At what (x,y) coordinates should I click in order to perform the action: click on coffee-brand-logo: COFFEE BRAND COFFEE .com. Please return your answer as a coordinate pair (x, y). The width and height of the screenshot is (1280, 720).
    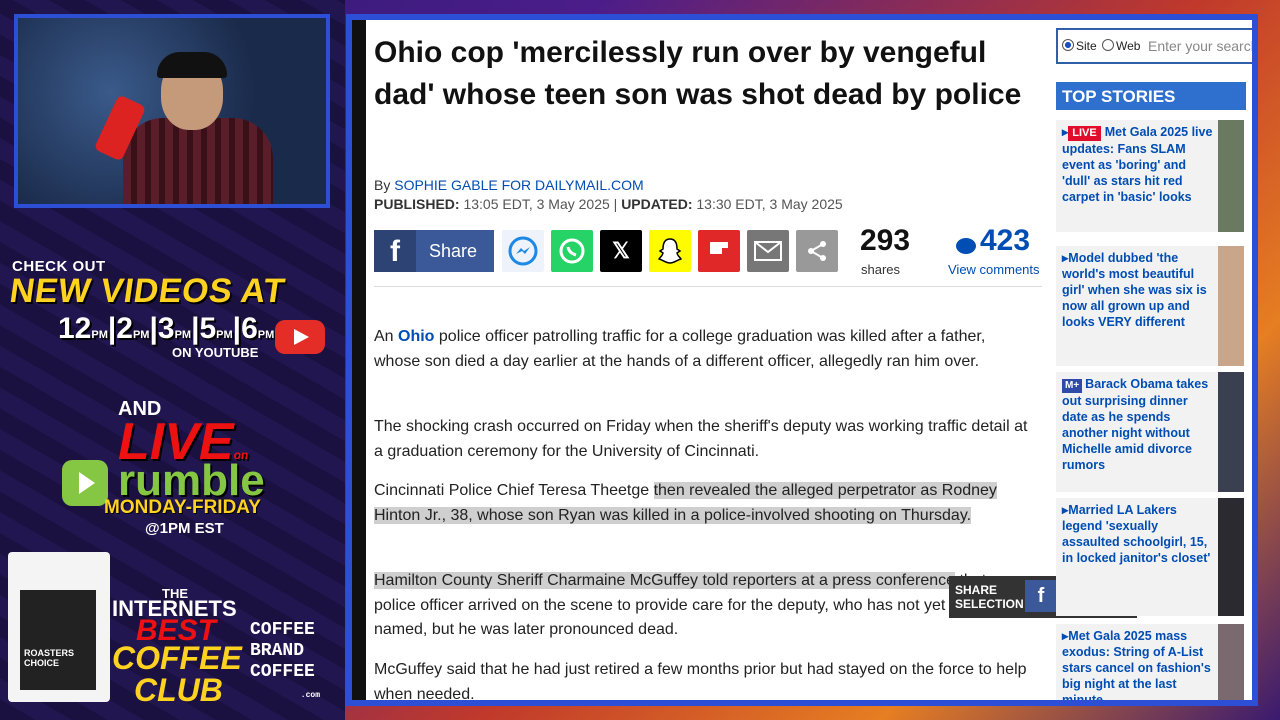
    Looking at the image, I should click on (285, 660).